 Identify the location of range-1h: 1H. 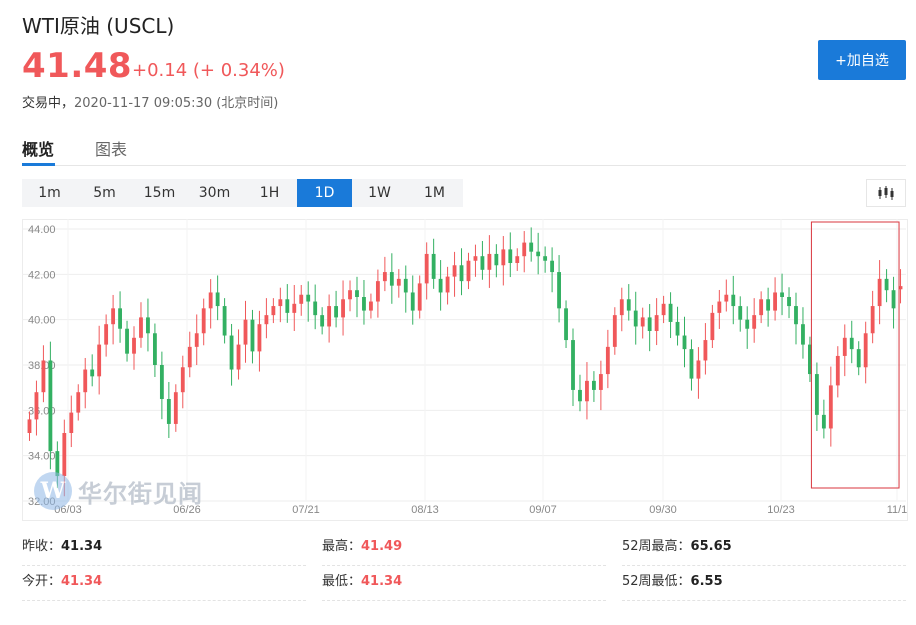
(269, 193).